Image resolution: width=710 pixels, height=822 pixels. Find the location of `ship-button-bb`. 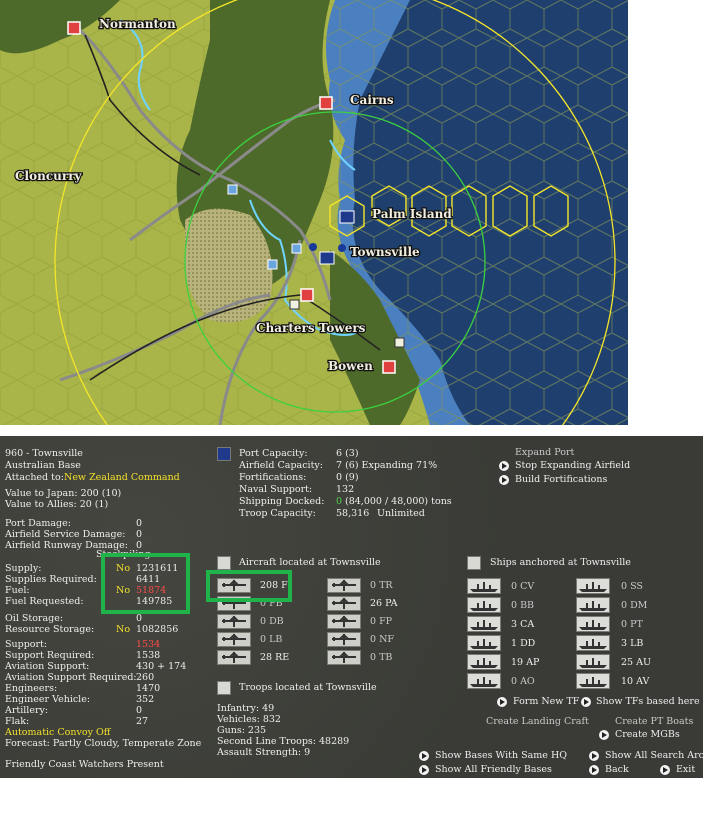

ship-button-bb is located at coordinates (484, 605).